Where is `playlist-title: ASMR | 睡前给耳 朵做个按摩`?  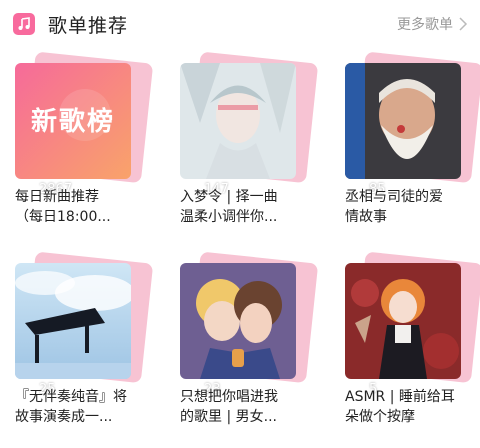 playlist-title: ASMR | 睡前给耳 朵做个按摩 is located at coordinates (405, 407).